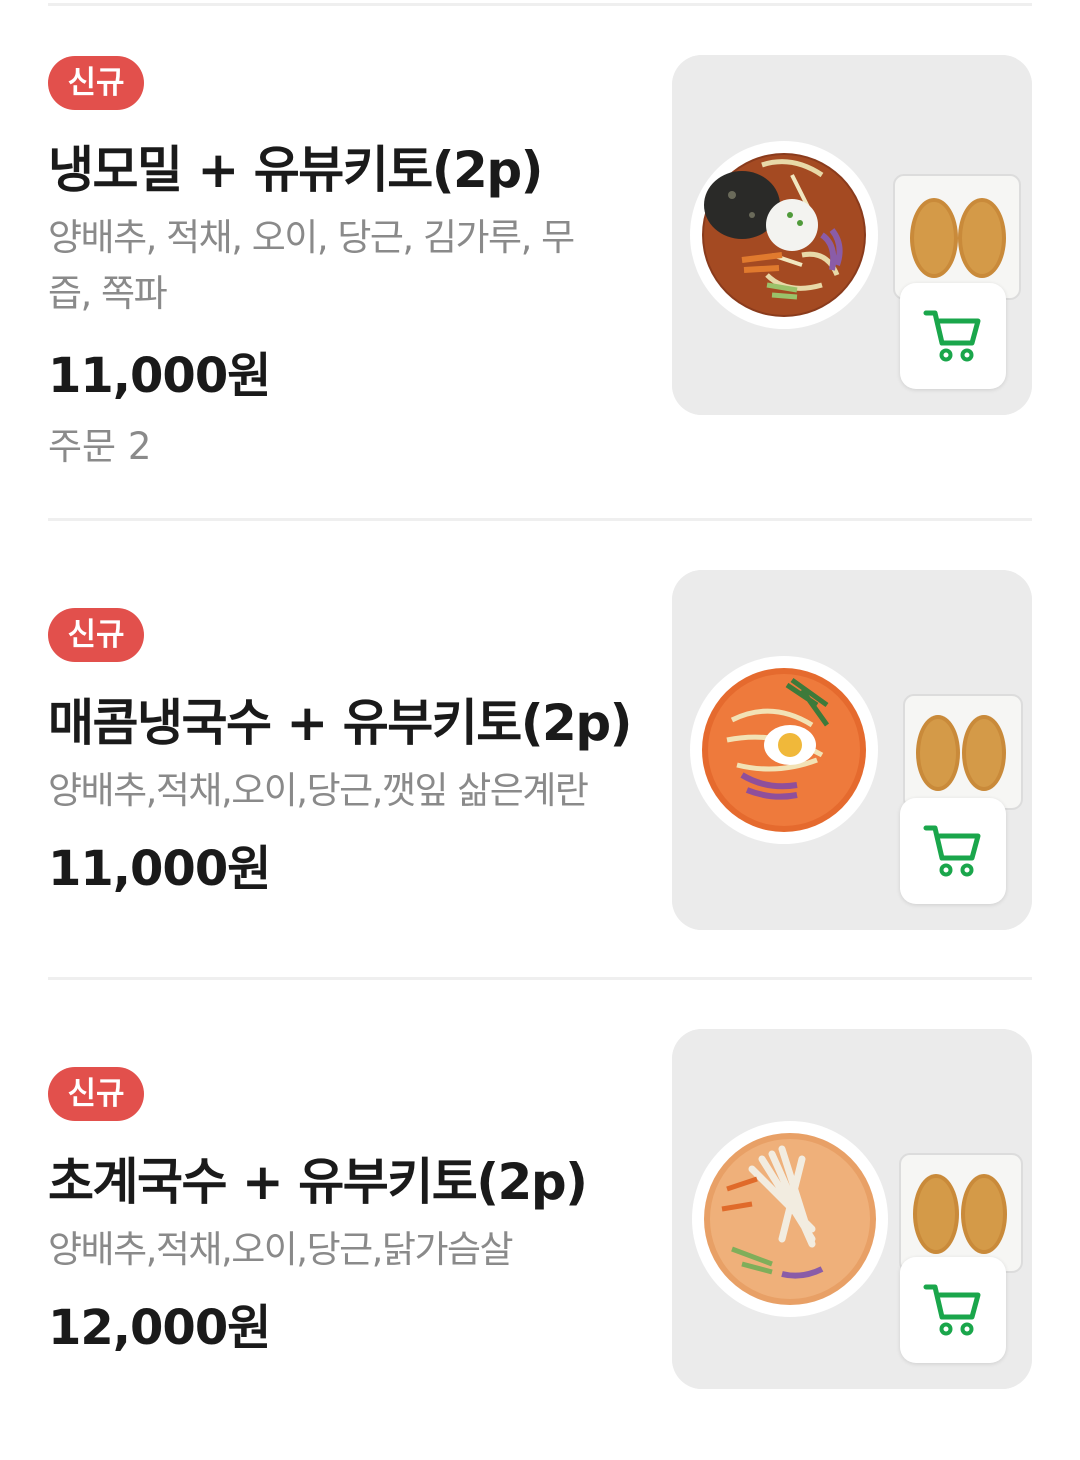 Image resolution: width=1080 pixels, height=1460 pixels. Describe the element at coordinates (296, 170) in the screenshot. I see `menu-item-title: 냉모밀 + 유뷰키토(2p)` at that location.